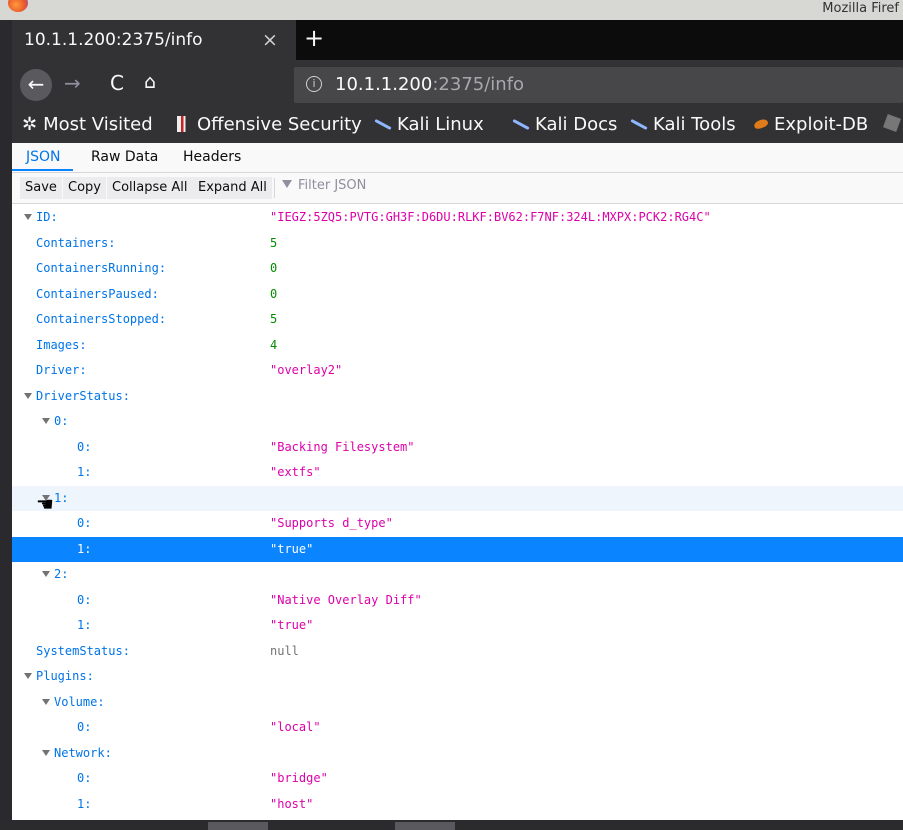 The width and height of the screenshot is (903, 830). Describe the element at coordinates (457, 397) in the screenshot. I see `json-row: DriverStatus:` at that location.